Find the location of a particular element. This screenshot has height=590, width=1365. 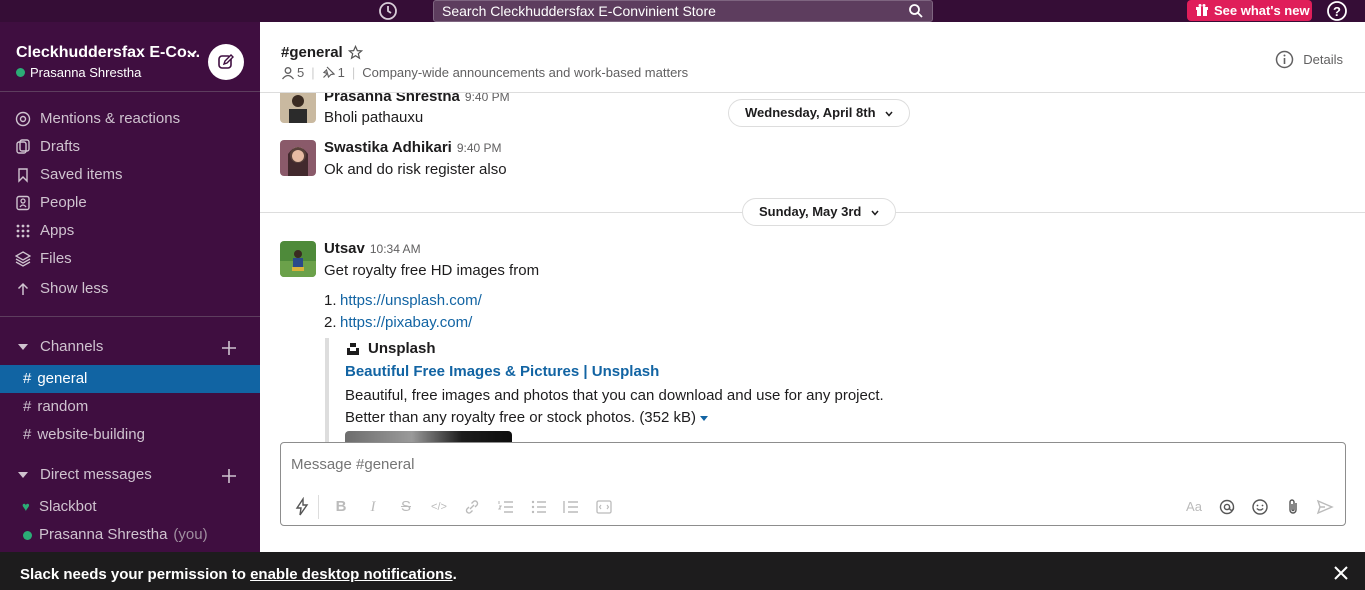

members-icon is located at coordinates (288, 73).